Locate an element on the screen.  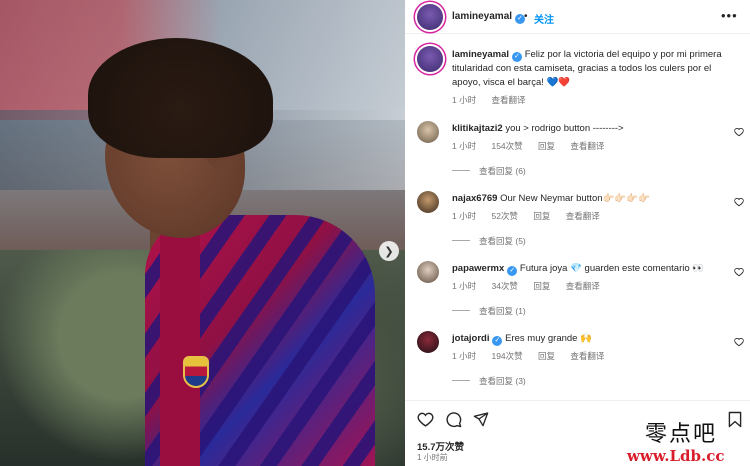
club-crest is located at coordinates (196, 372).